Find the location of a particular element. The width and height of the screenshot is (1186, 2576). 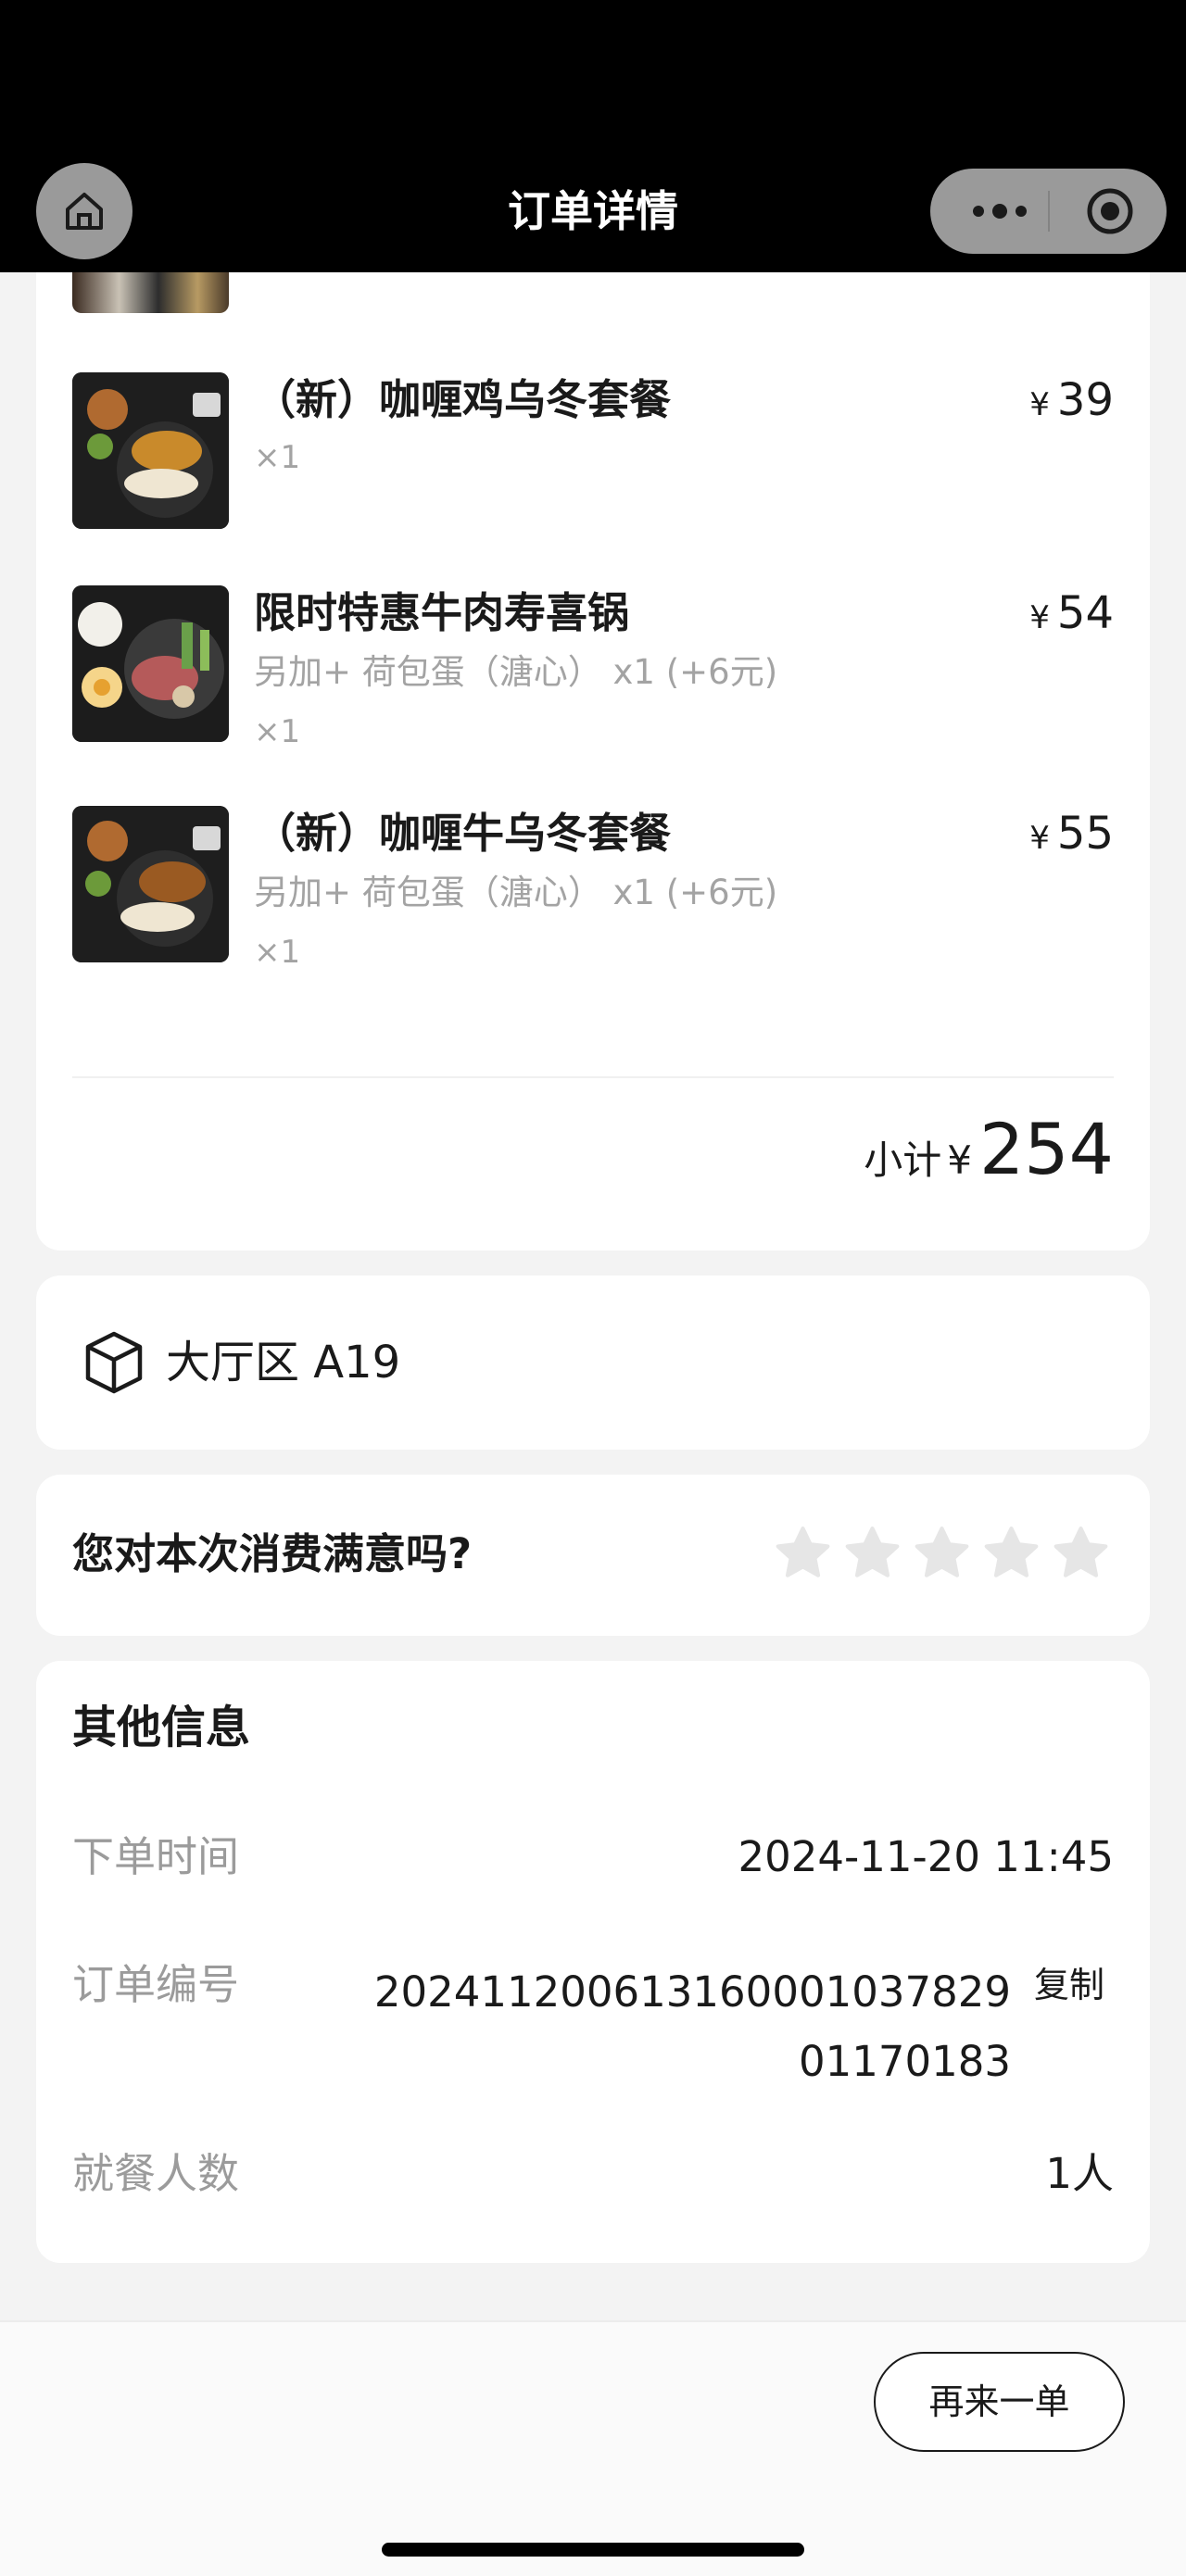

more-dots-icon is located at coordinates (1000, 211).